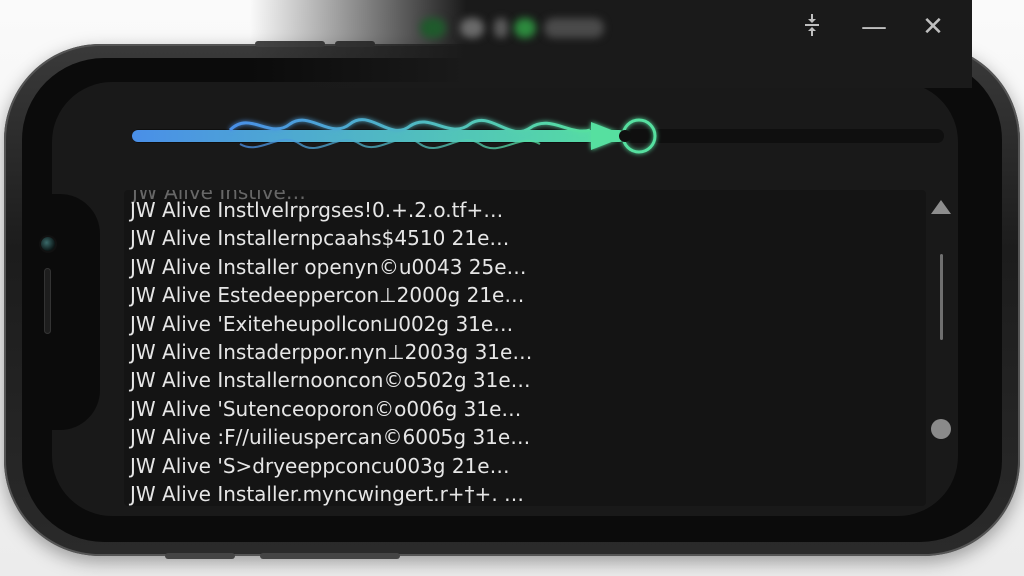 The image size is (1024, 576). Describe the element at coordinates (941, 297) in the screenshot. I see `scrollbar-track` at that location.